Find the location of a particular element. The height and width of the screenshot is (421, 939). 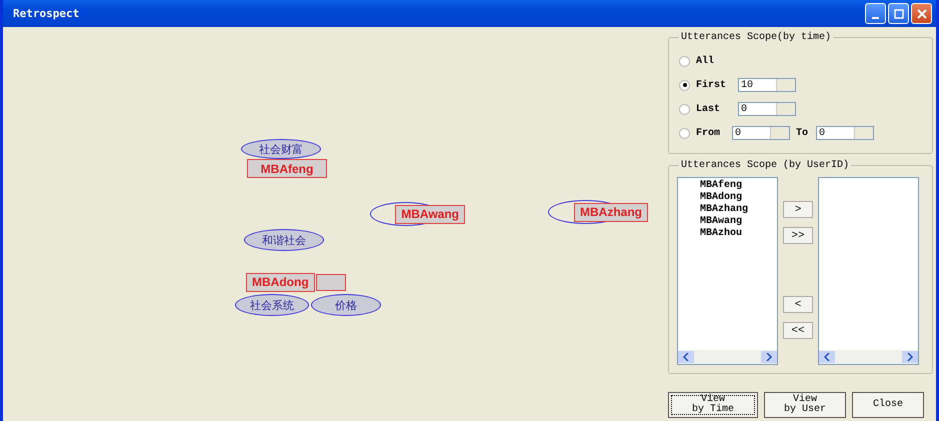

move-button: << is located at coordinates (798, 330).